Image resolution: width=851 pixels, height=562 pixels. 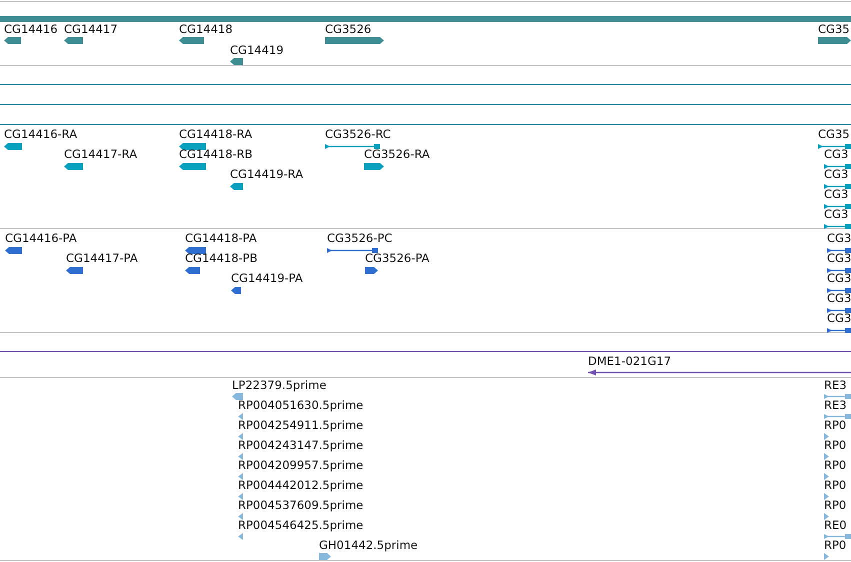 What do you see at coordinates (101, 154) in the screenshot?
I see `feature-label: CG14417-RA` at bounding box center [101, 154].